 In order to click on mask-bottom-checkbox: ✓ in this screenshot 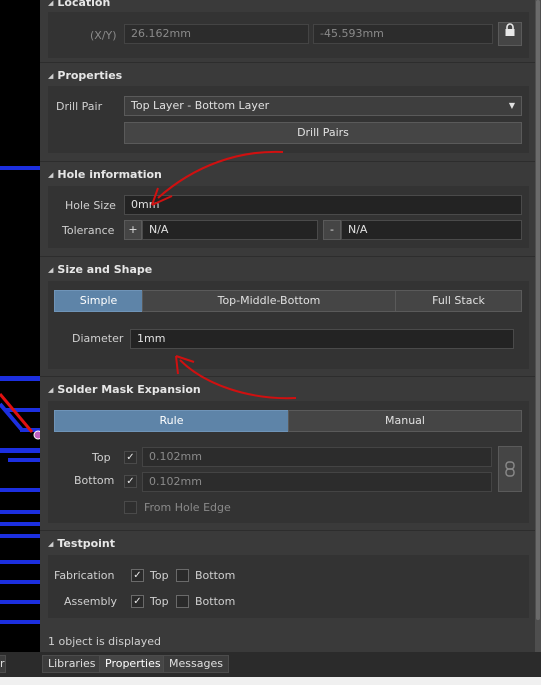, I will do `click(130, 481)`.